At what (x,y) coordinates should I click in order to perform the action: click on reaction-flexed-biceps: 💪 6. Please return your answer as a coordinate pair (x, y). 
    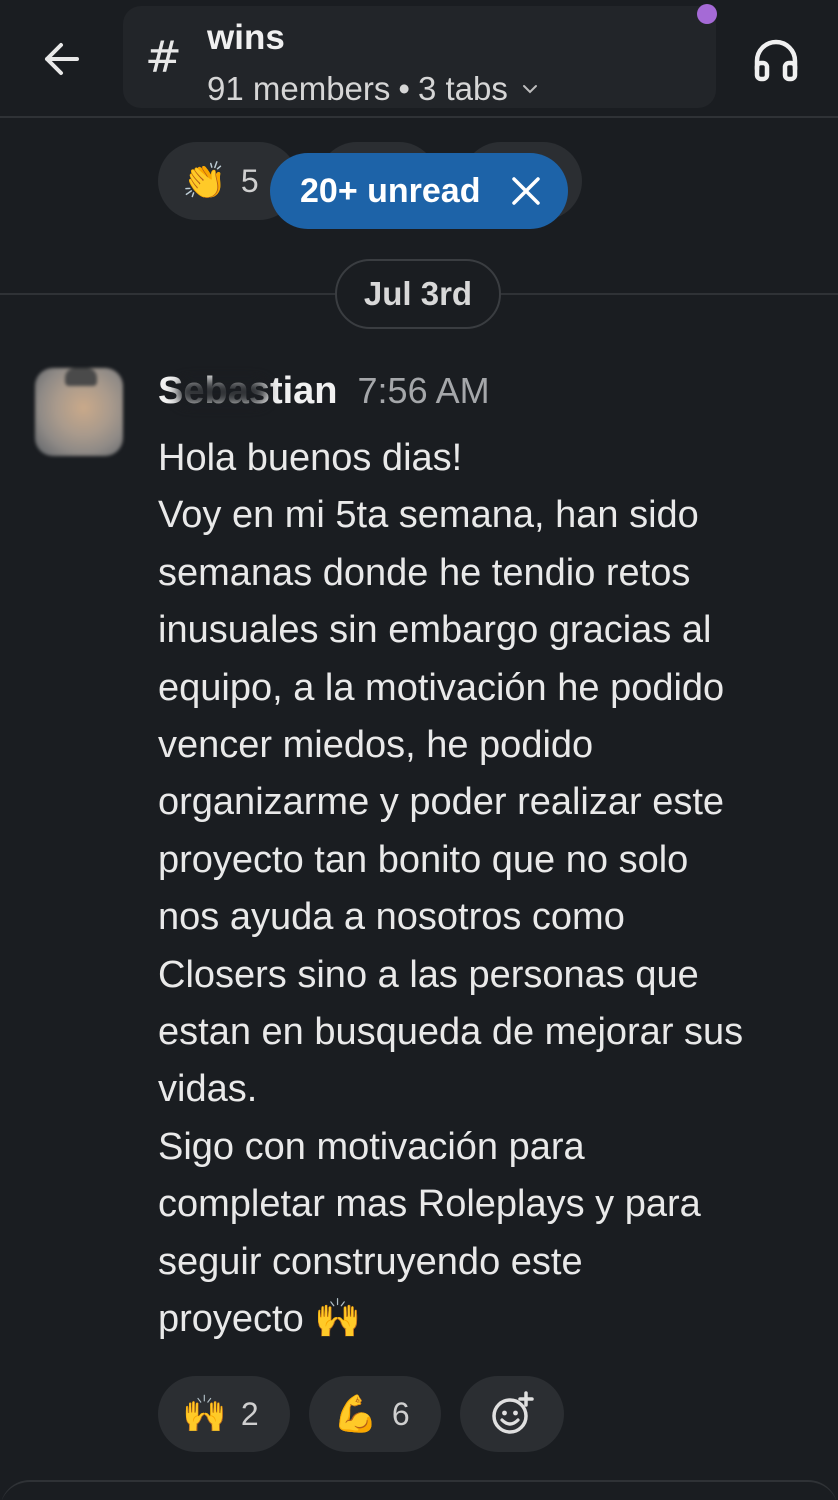
    Looking at the image, I should click on (375, 1414).